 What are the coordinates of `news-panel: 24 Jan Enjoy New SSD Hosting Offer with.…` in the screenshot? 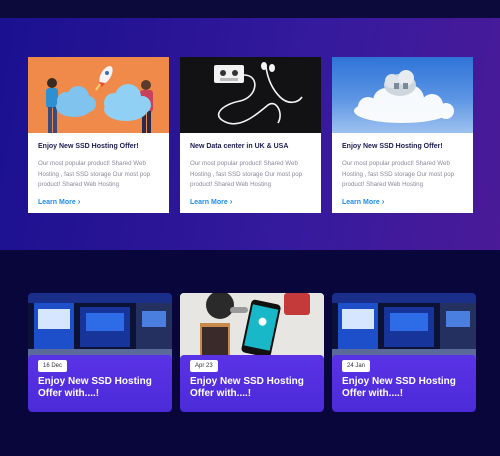 It's located at (404, 383).